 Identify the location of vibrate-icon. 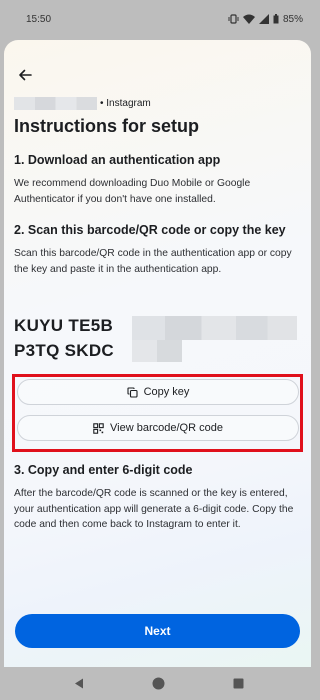
(233, 19).